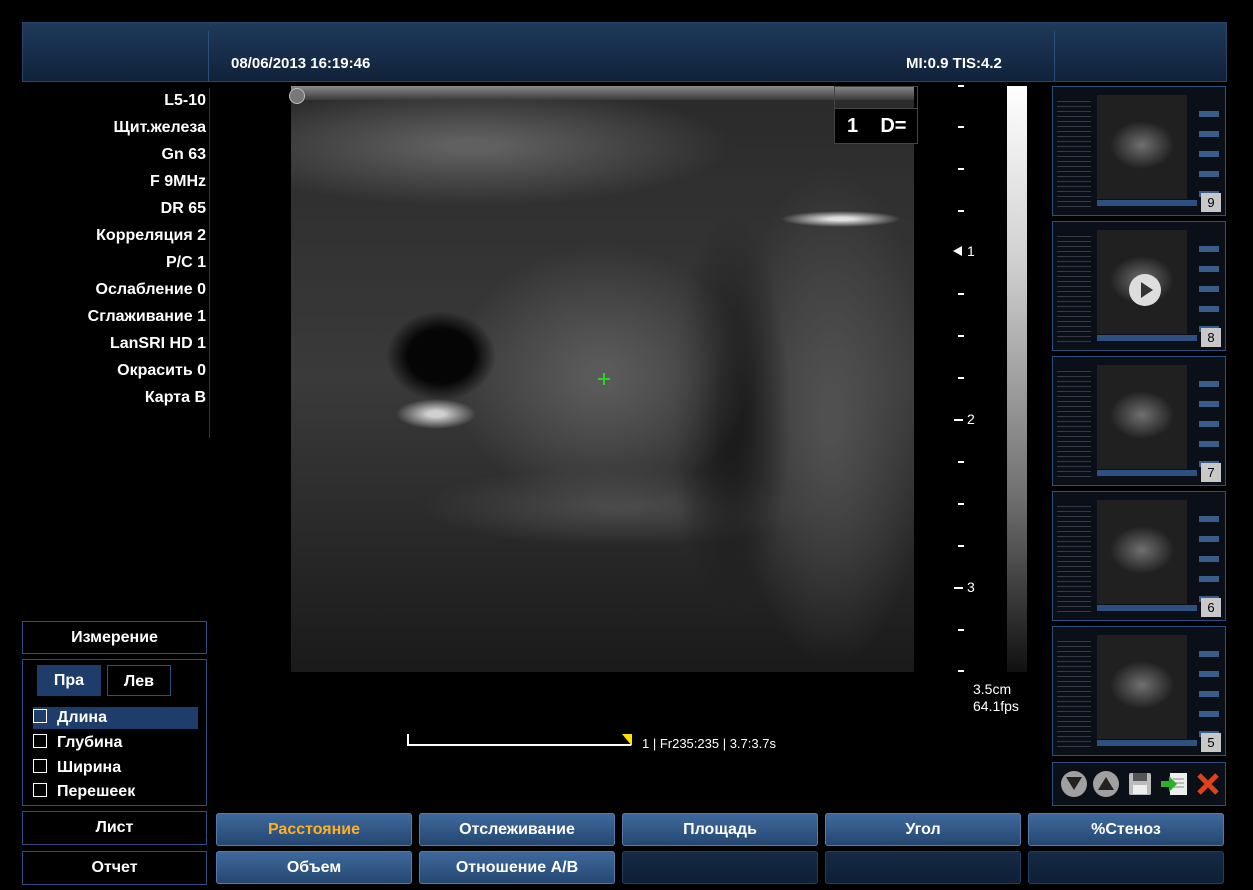 The height and width of the screenshot is (890, 1253). I want to click on thumbnail-6: 6, so click(1139, 556).